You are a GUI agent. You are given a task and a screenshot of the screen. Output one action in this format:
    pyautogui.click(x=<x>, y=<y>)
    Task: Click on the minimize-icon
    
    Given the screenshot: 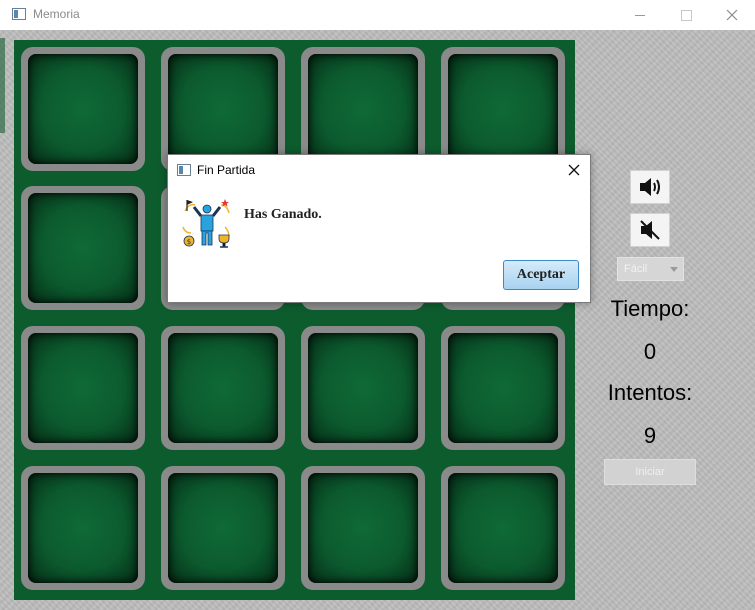 What is the action you would take?
    pyautogui.click(x=640, y=15)
    